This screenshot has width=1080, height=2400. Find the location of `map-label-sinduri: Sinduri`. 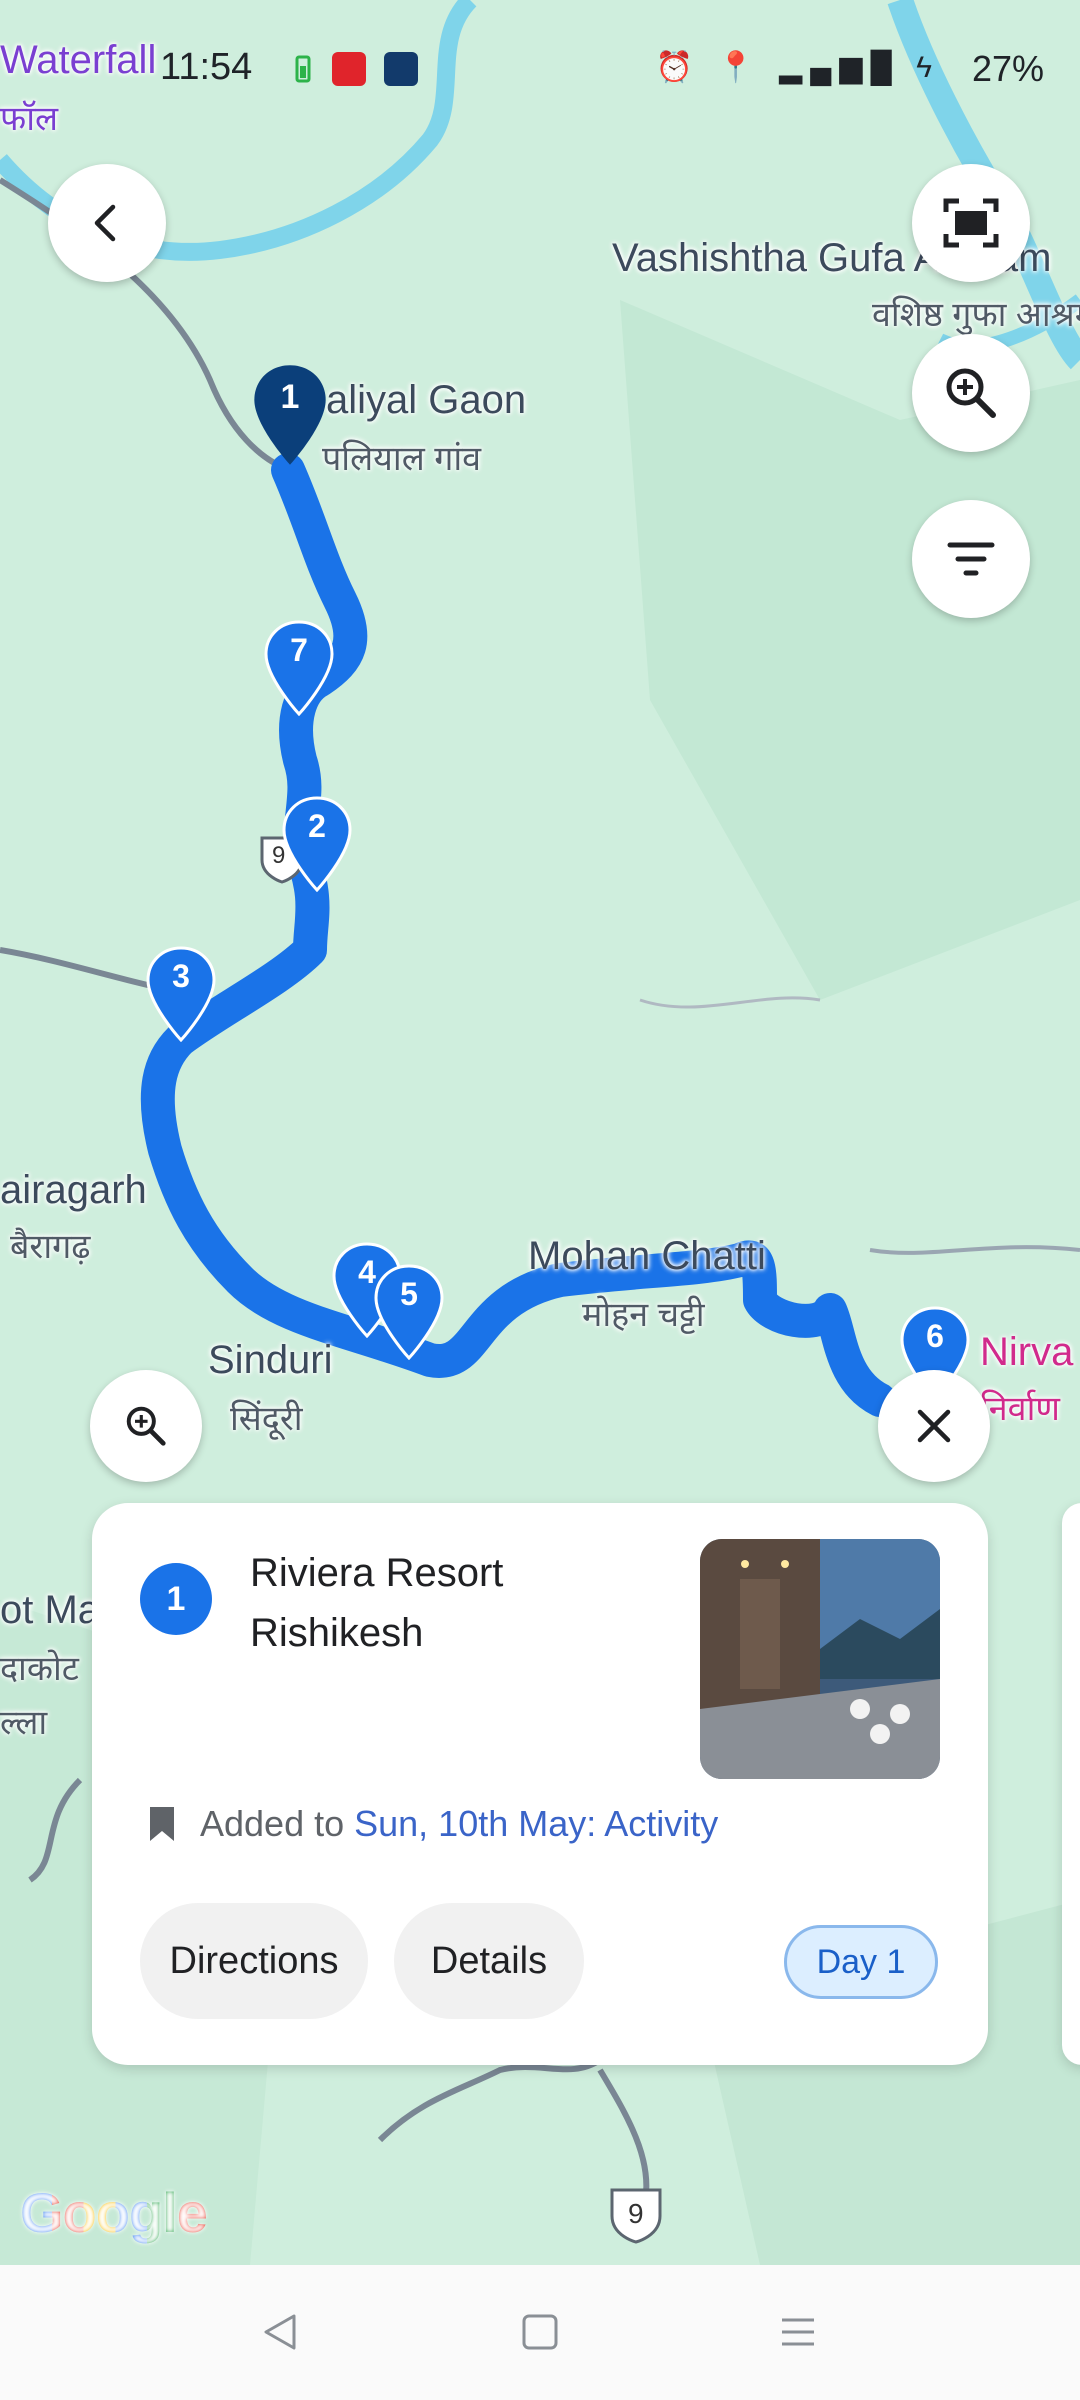

map-label-sinduri: Sinduri is located at coordinates (270, 1360).